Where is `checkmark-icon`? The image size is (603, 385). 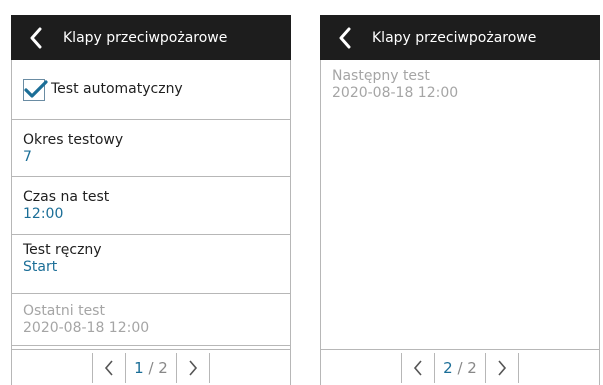
checkmark-icon is located at coordinates (36, 88).